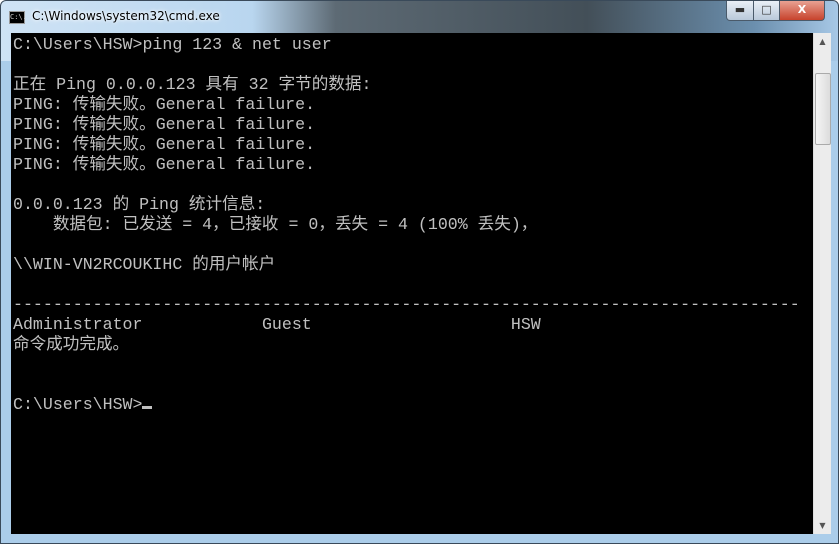 This screenshot has width=839, height=544. What do you see at coordinates (18, 17) in the screenshot?
I see `cmd-icon: C:\.` at bounding box center [18, 17].